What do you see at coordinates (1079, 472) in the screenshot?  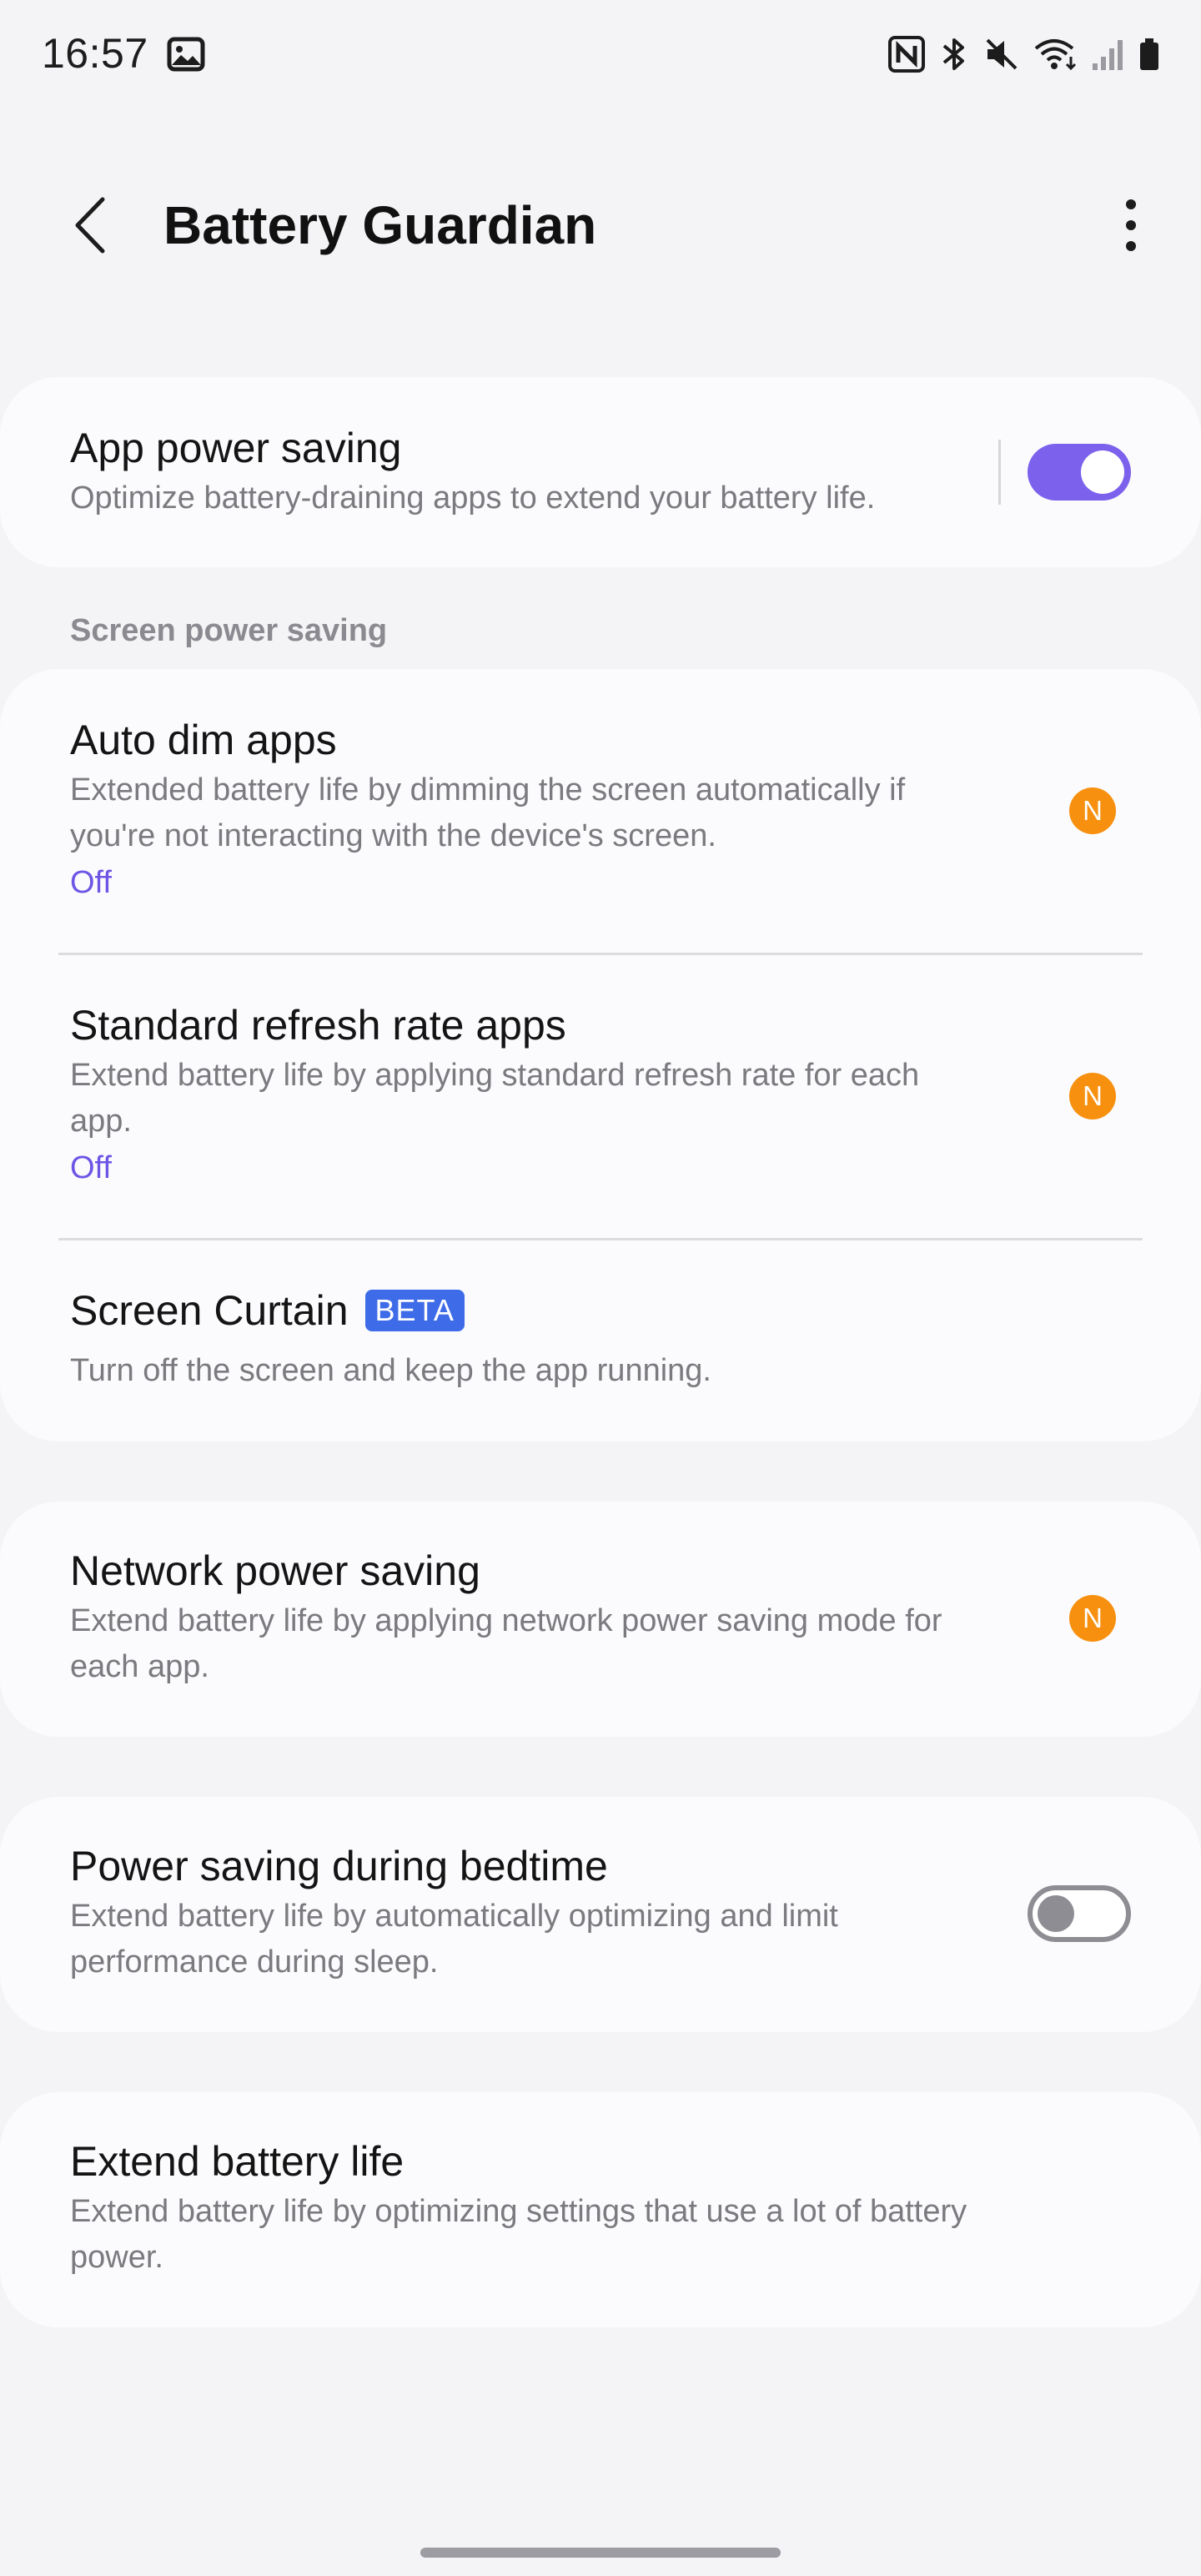 I see `app-power-saving-switch` at bounding box center [1079, 472].